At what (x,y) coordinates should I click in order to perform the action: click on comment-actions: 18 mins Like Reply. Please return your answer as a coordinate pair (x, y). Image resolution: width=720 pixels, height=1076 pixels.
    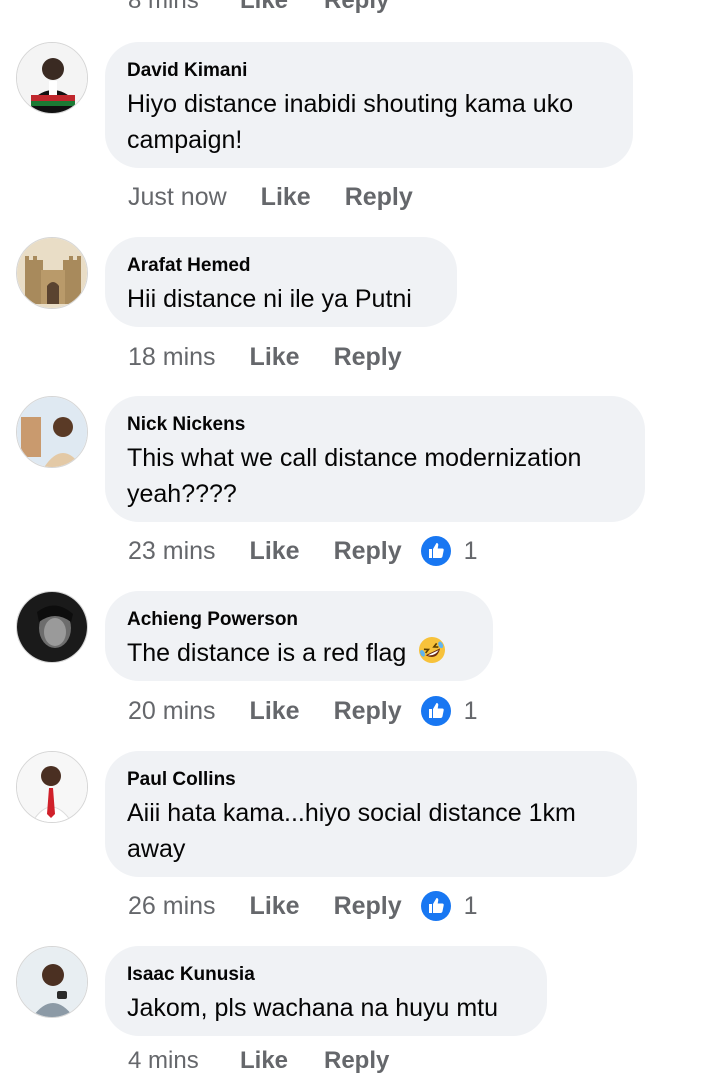
    Looking at the image, I should click on (265, 357).